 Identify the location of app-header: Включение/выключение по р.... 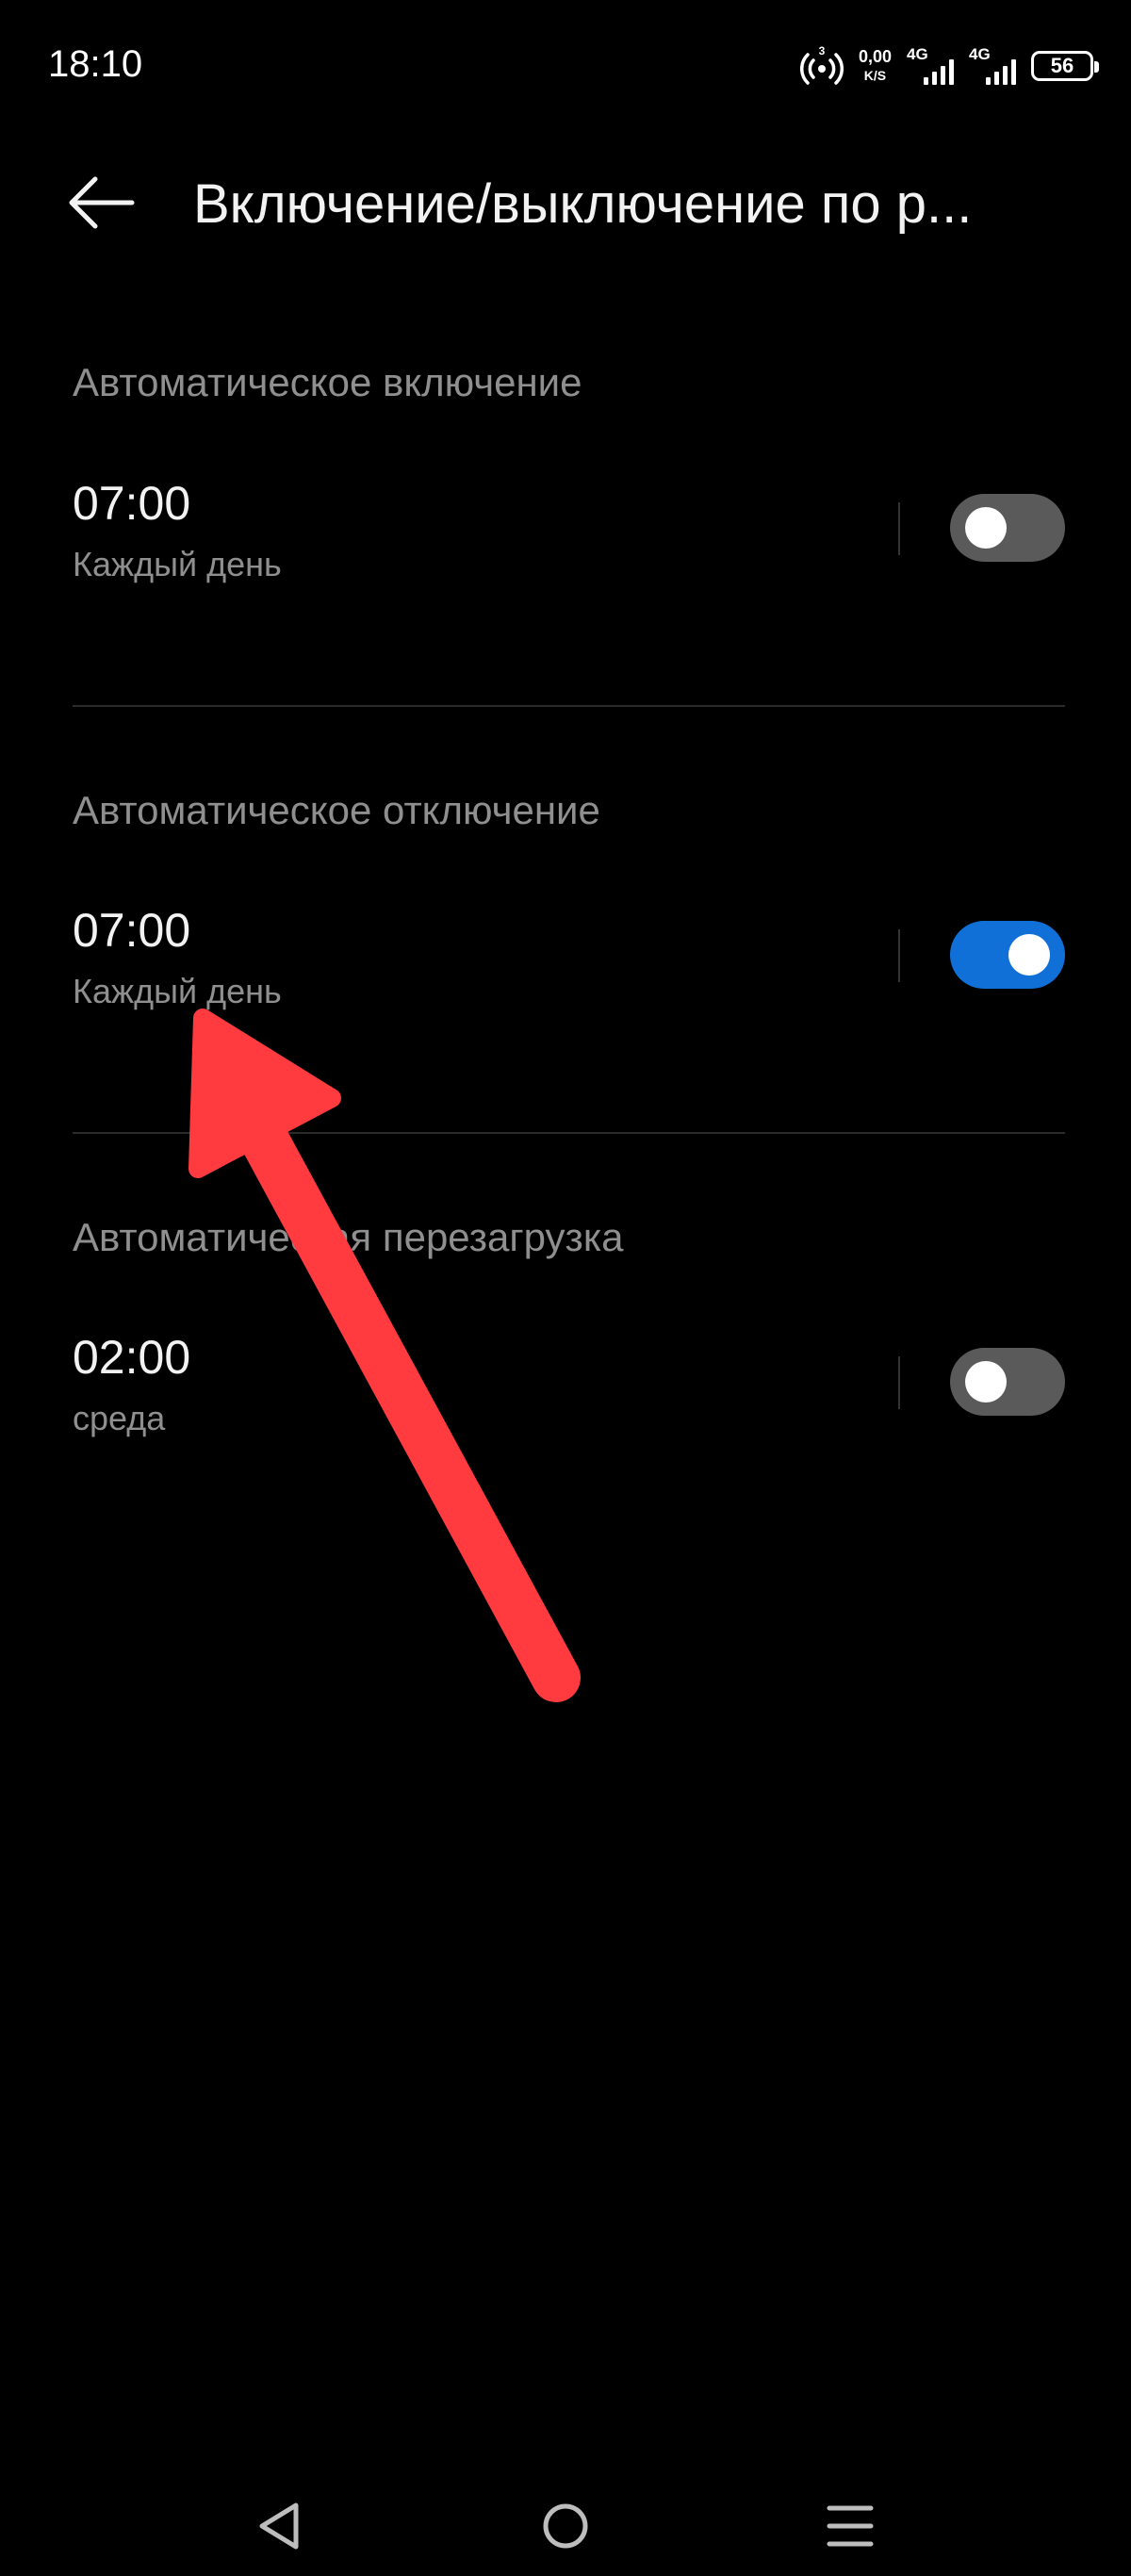
(566, 202).